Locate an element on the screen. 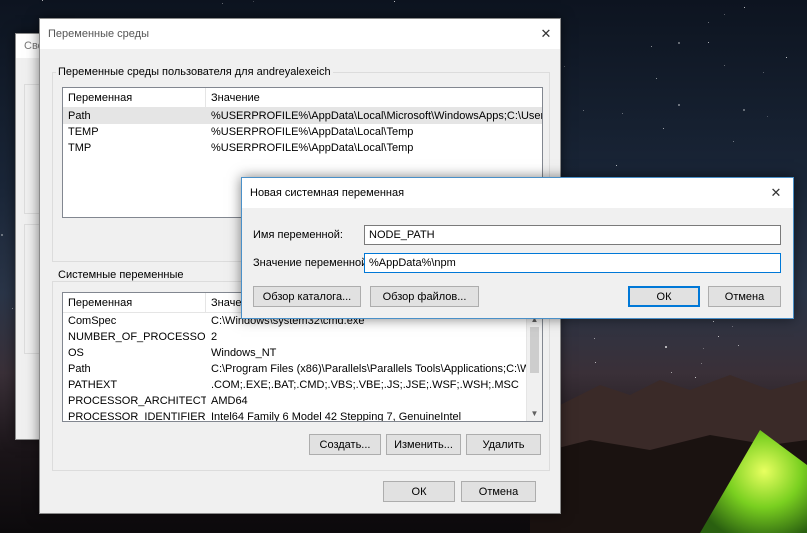 The image size is (807, 533). variable-value-input is located at coordinates (572, 263).